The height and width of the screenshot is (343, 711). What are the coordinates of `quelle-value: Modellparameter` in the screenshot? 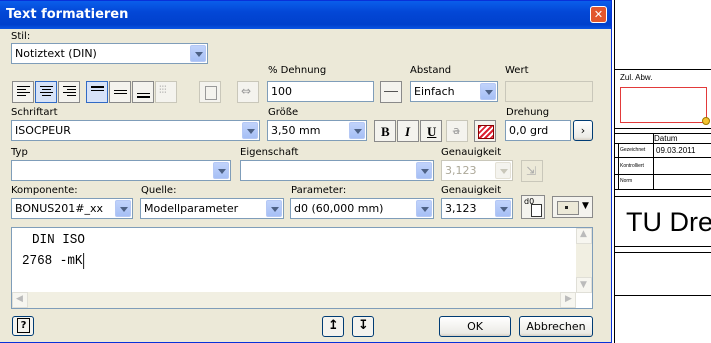 It's located at (191, 208).